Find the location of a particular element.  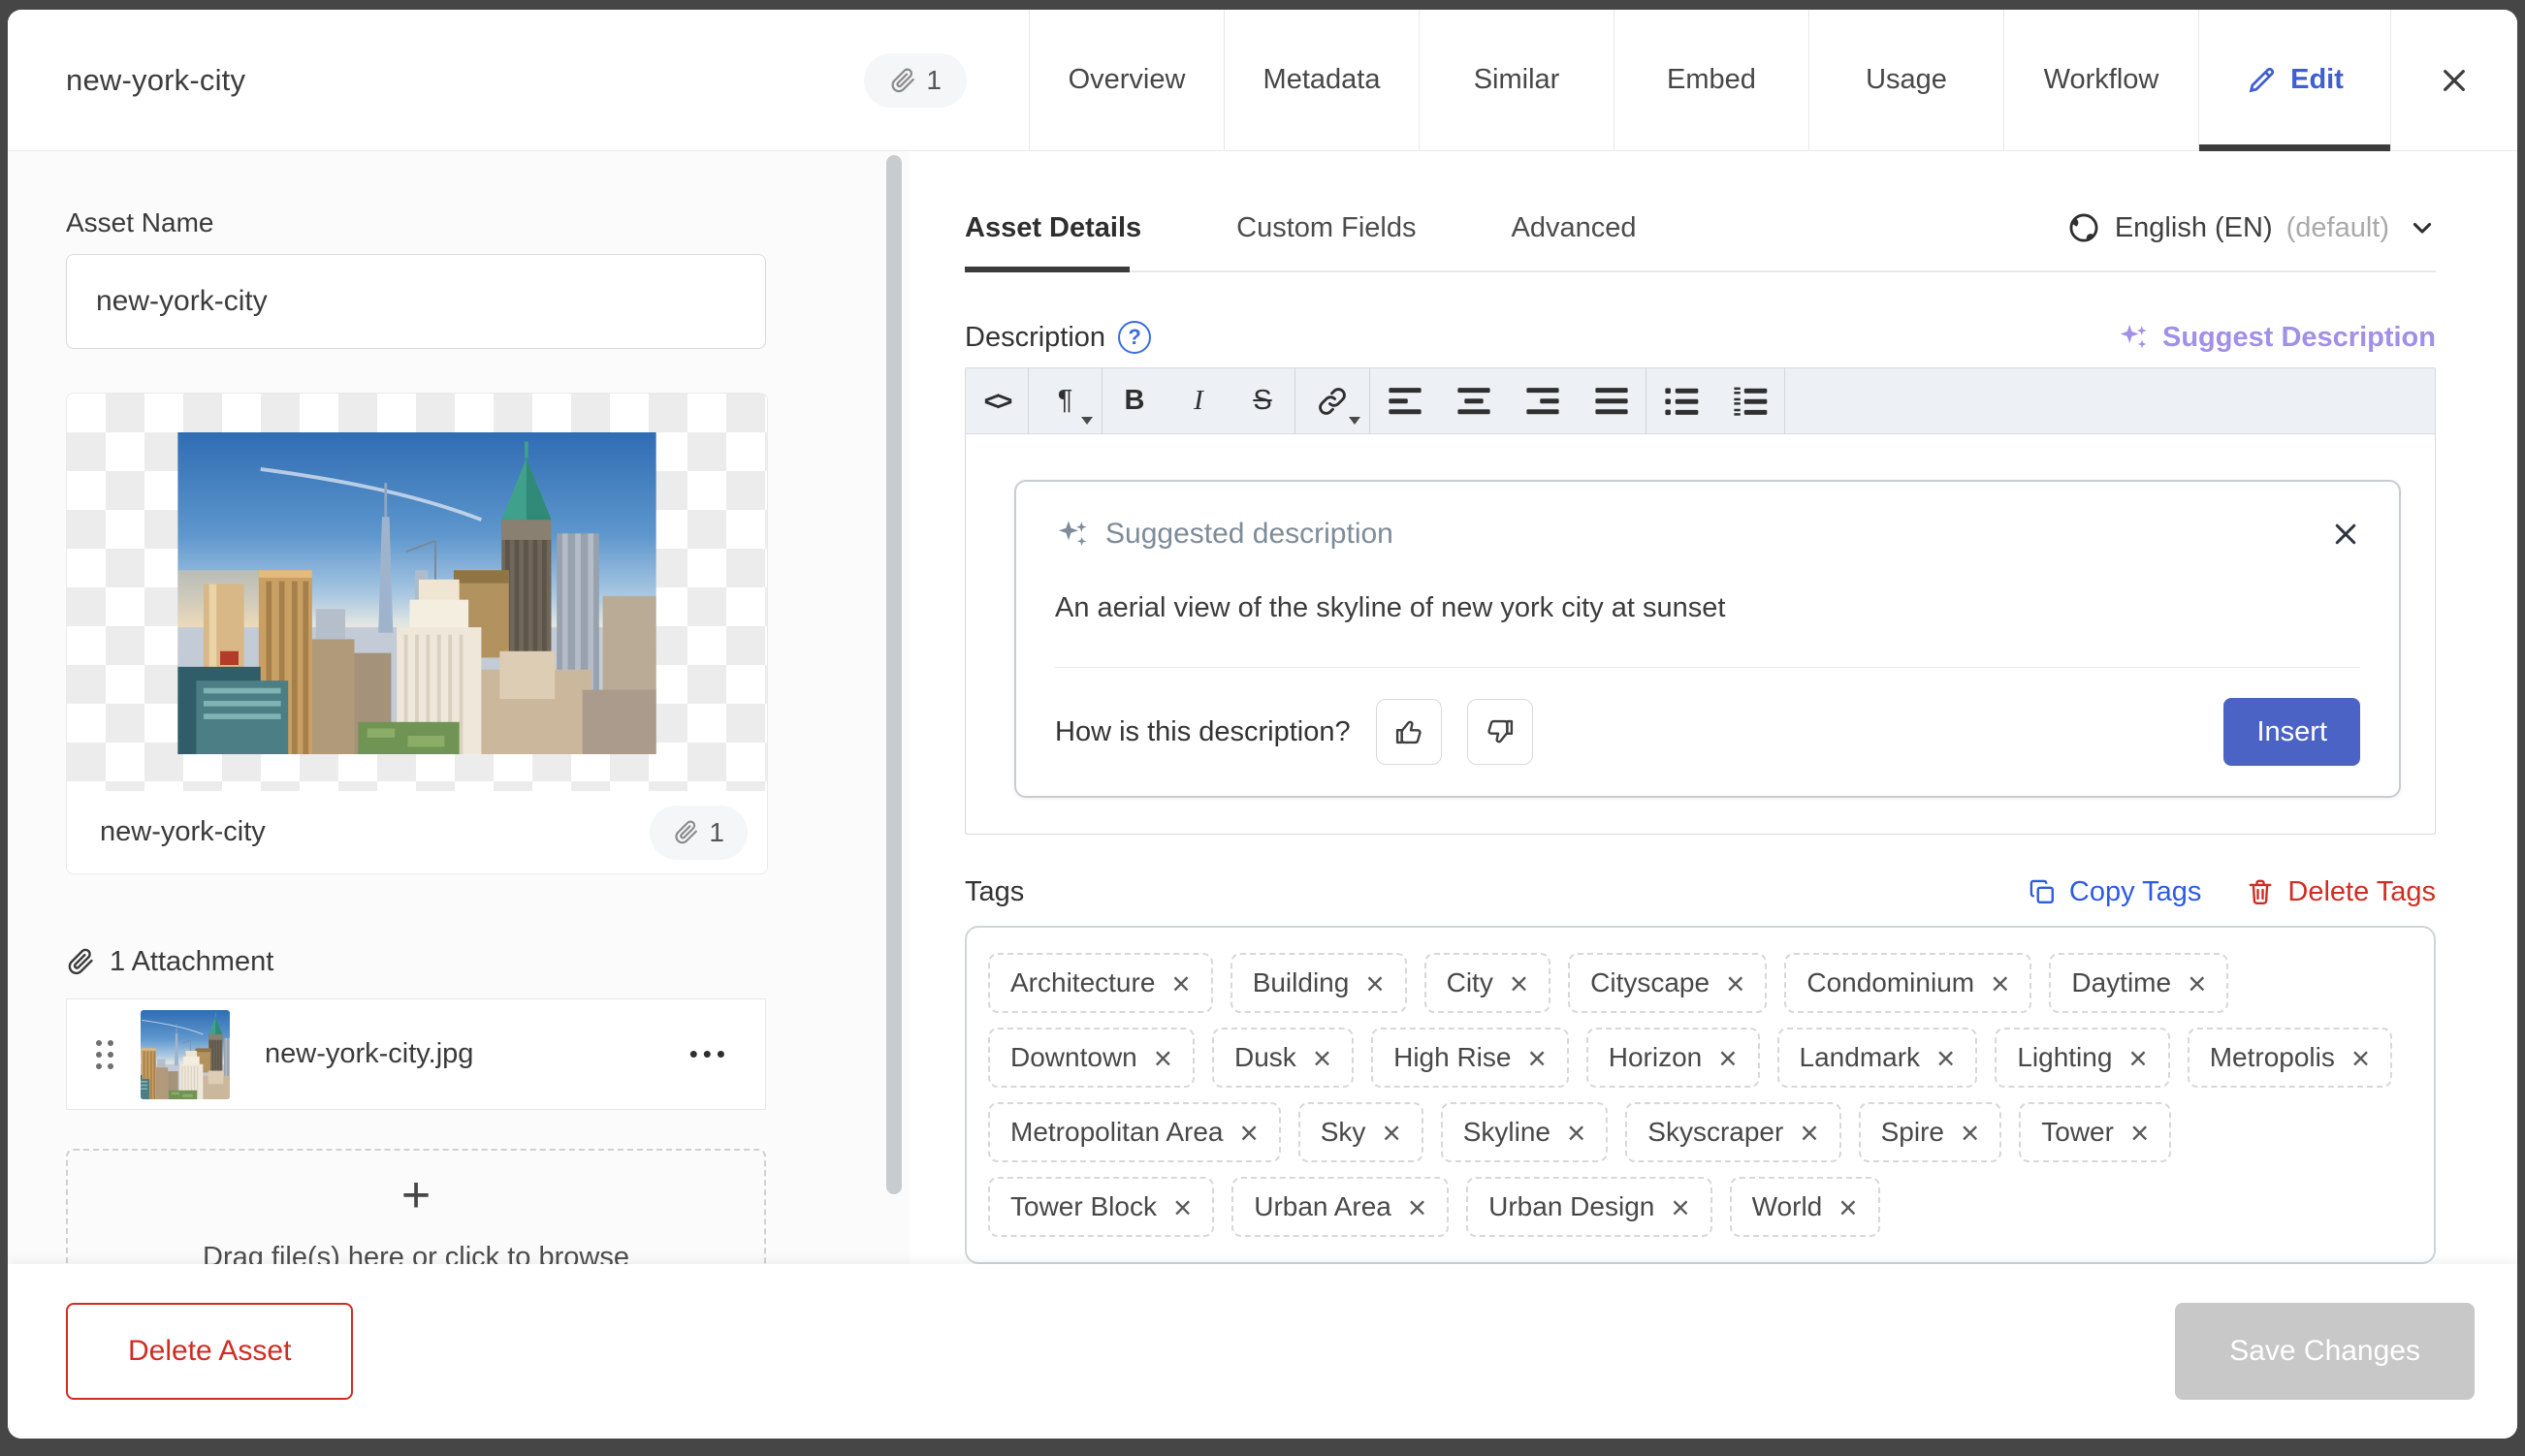

scrollbar-thumb is located at coordinates (894, 674).